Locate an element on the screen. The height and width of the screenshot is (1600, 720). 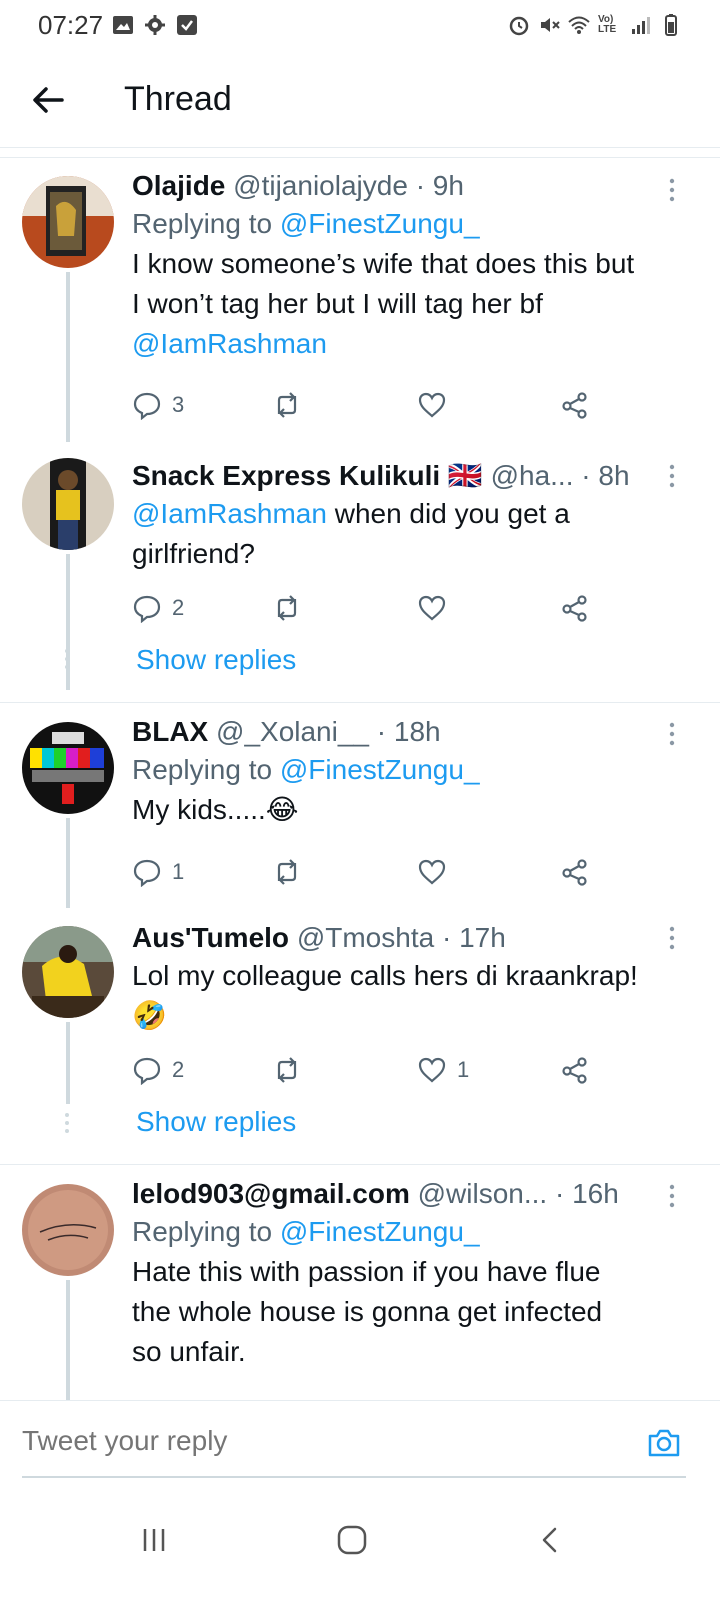
camera-icon is located at coordinates (664, 1443).